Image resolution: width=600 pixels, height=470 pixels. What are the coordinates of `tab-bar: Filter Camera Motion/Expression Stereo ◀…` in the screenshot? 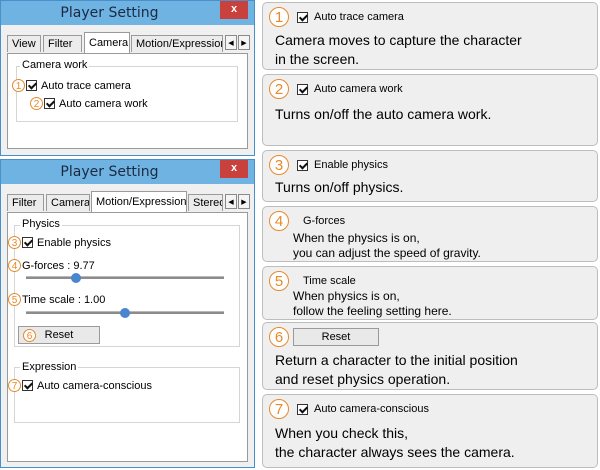 It's located at (128, 201).